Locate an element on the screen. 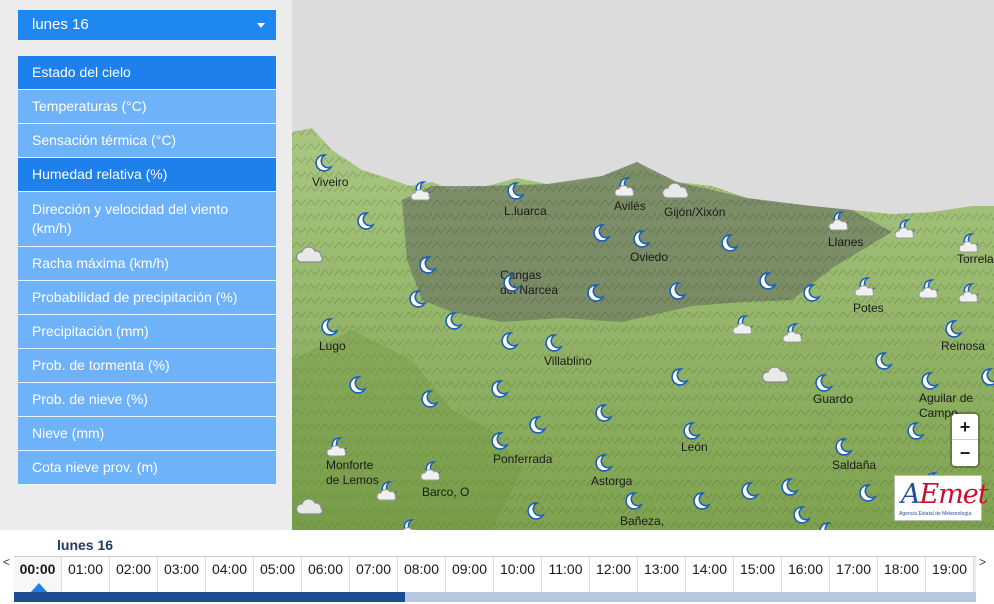  menu-item-10: Nieve (mm) is located at coordinates (147, 434).